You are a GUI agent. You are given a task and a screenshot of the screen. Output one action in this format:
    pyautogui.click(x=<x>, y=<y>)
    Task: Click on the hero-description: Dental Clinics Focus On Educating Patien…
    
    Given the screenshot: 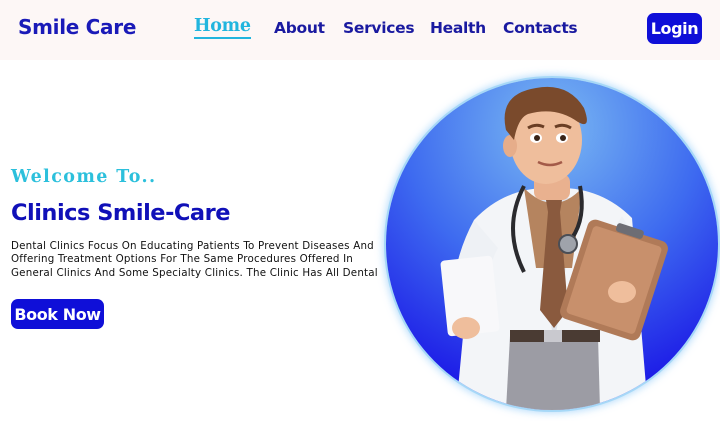 What is the action you would take?
    pyautogui.click(x=194, y=259)
    